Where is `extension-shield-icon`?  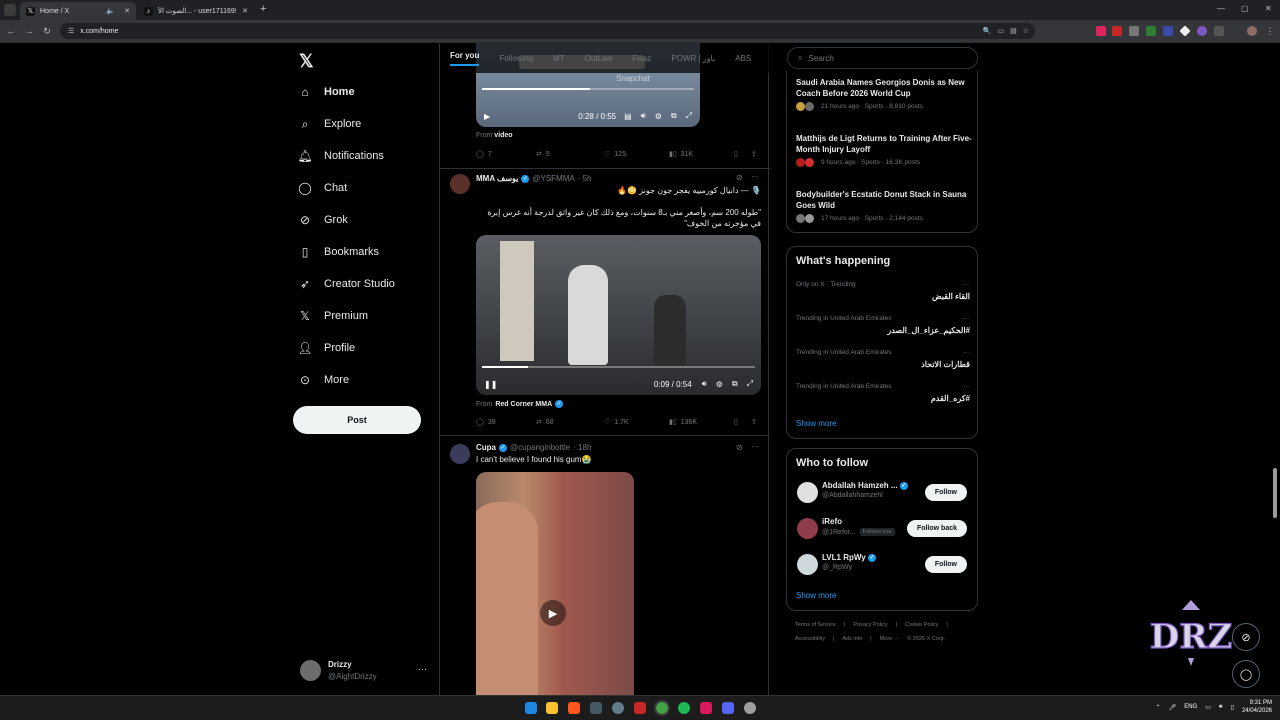
extension-shield-icon is located at coordinates (1101, 31).